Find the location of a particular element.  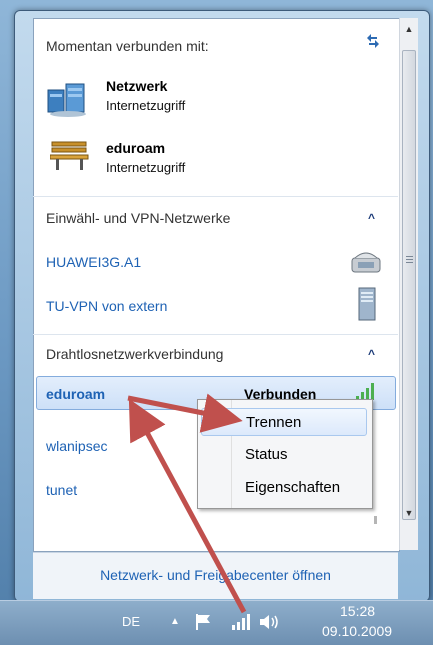

arrow-from-tray is located at coordinates (187, 506).